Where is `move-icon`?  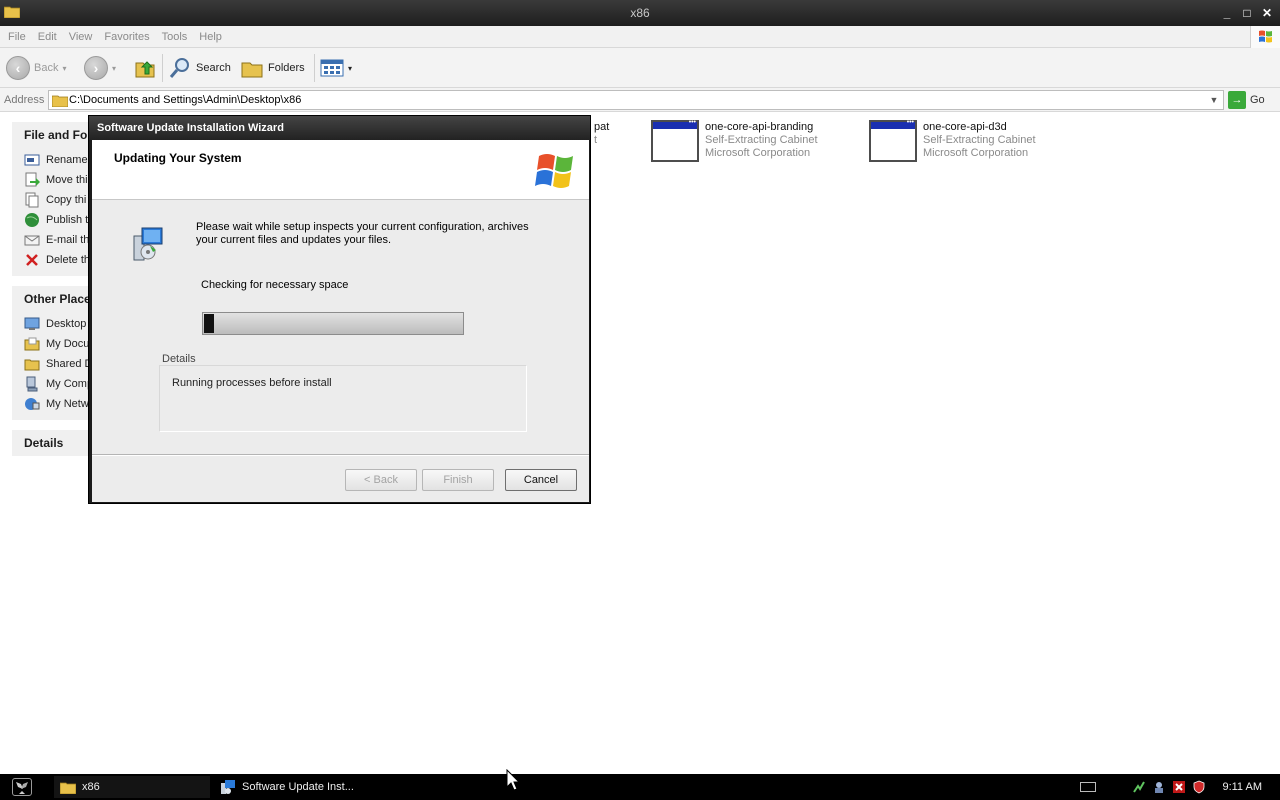
move-icon is located at coordinates (32, 179).